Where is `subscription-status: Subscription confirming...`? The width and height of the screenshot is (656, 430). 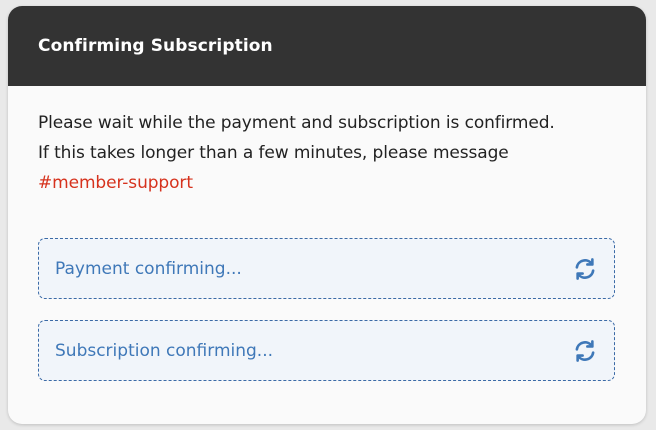 subscription-status: Subscription confirming... is located at coordinates (326, 350).